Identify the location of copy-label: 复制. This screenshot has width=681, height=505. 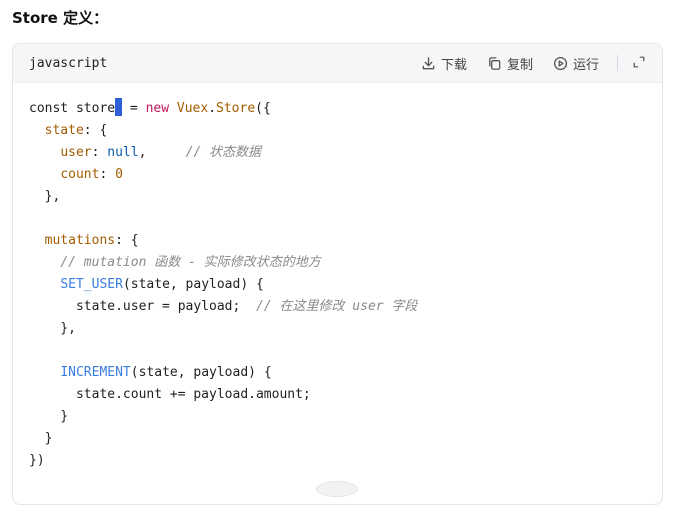
(519, 65).